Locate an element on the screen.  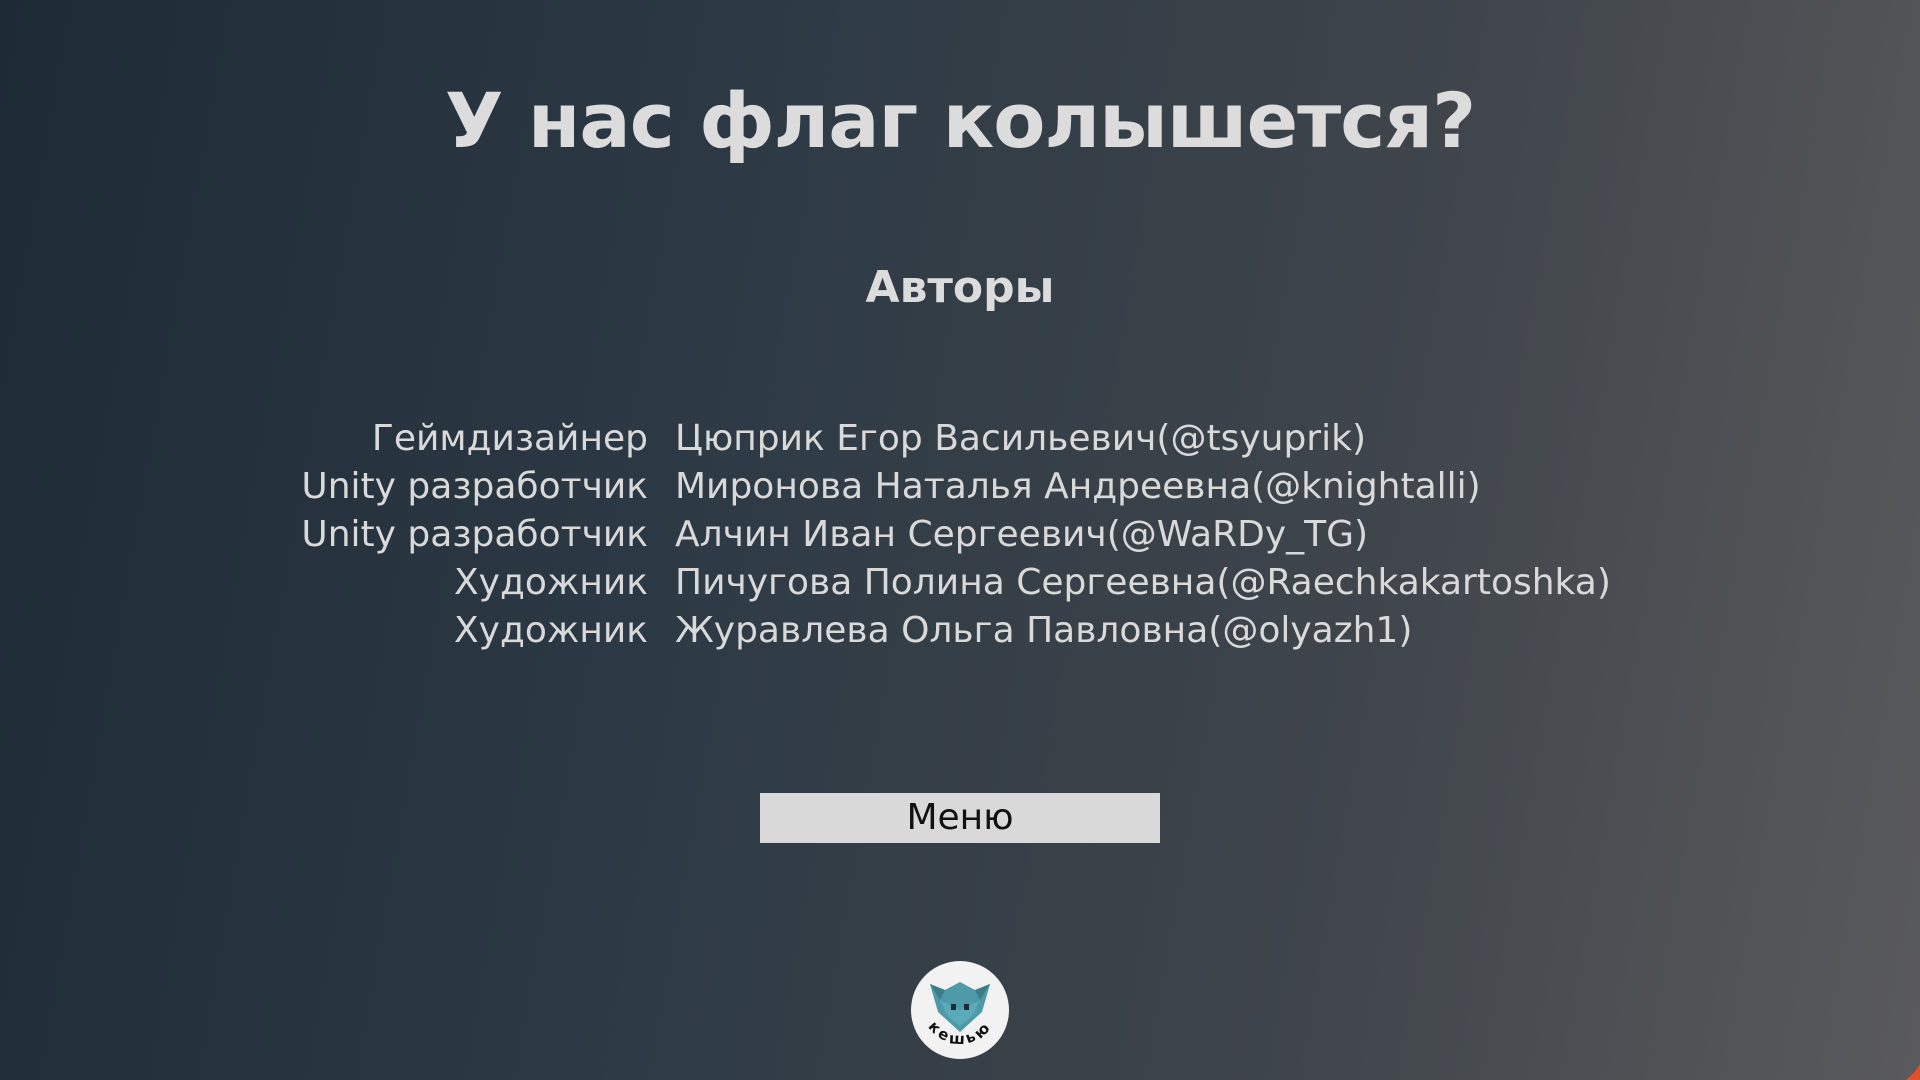
fox-head-icon: кешью is located at coordinates (960, 1010).